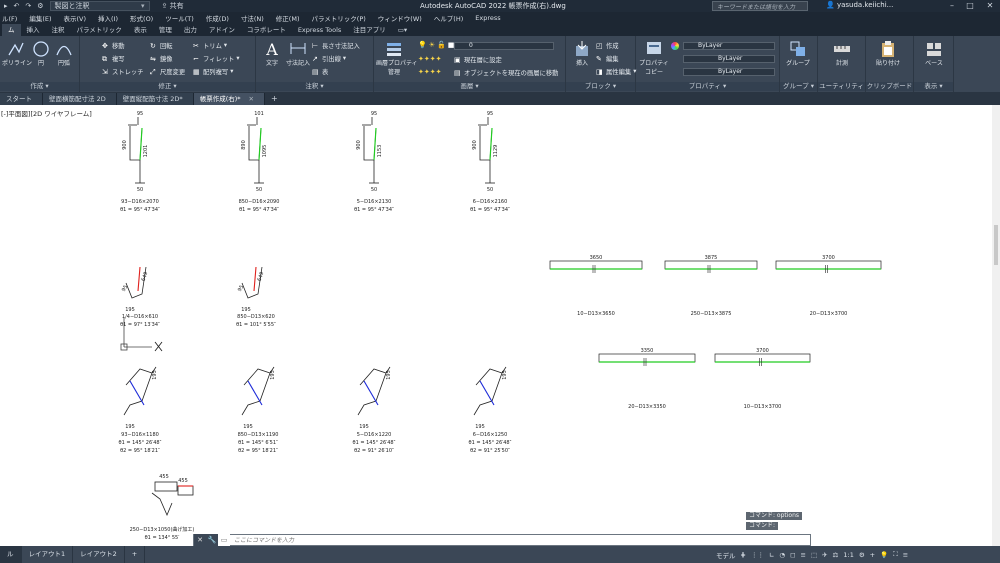 The height and width of the screenshot is (563, 1000). Describe the element at coordinates (429, 72) in the screenshot. I see `layer-tools-row-2: ✦✦✦✦` at that location.